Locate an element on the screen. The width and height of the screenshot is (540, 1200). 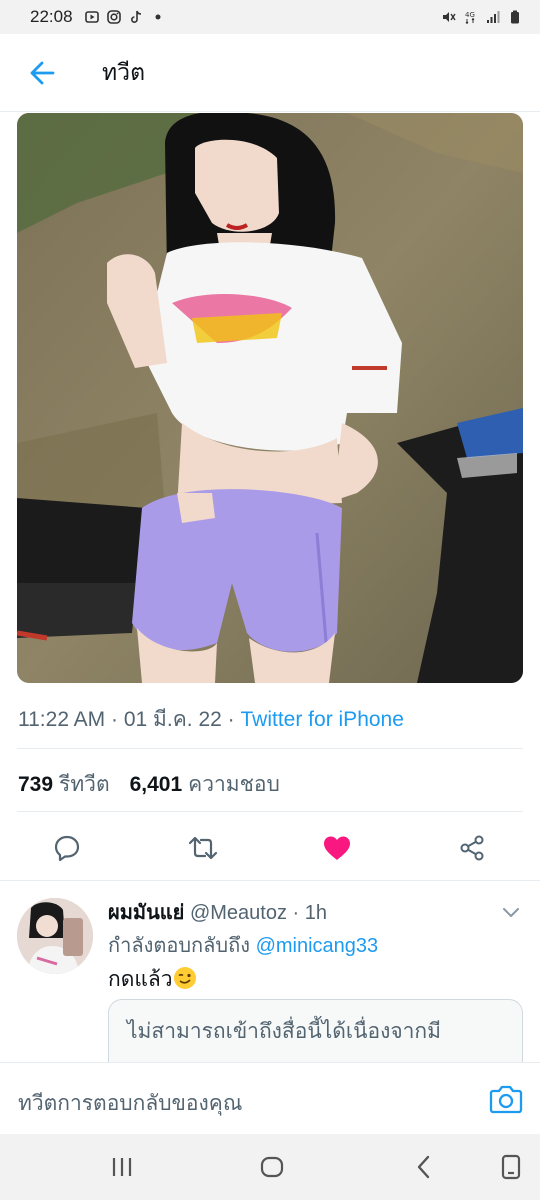
avatar is located at coordinates (55, 936).